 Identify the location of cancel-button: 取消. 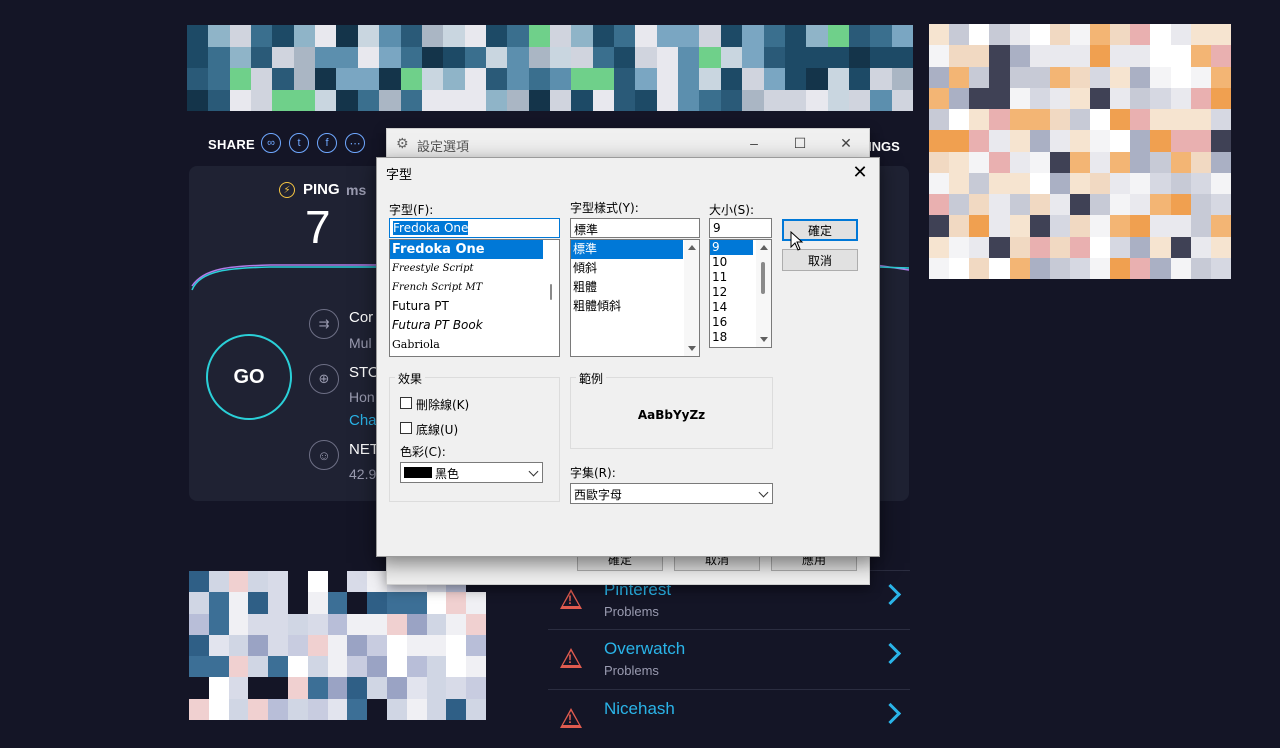
(820, 260).